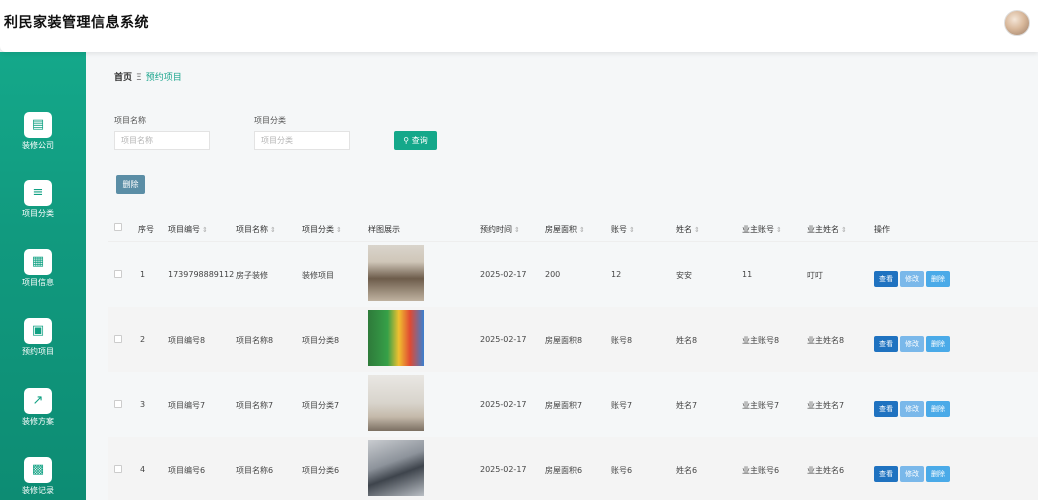 This screenshot has height=500, width=1038. Describe the element at coordinates (130, 184) in the screenshot. I see `bulk-delete-button: 删除` at that location.